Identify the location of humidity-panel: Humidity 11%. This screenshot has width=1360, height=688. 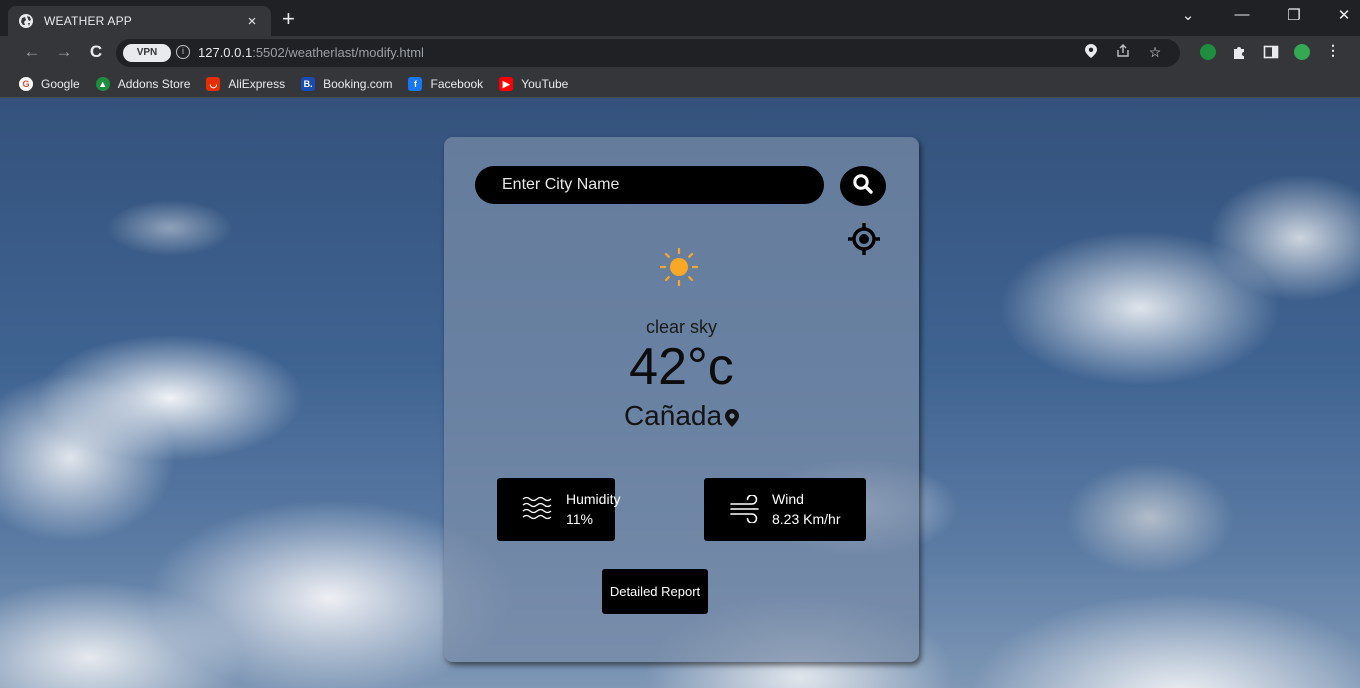
(558, 509).